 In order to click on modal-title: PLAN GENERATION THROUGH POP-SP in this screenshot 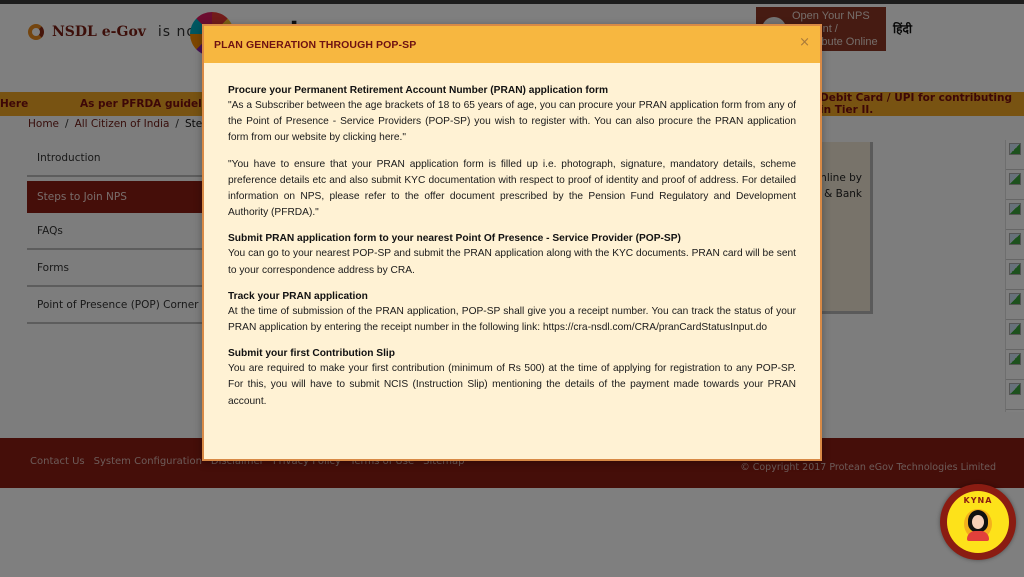, I will do `click(315, 44)`.